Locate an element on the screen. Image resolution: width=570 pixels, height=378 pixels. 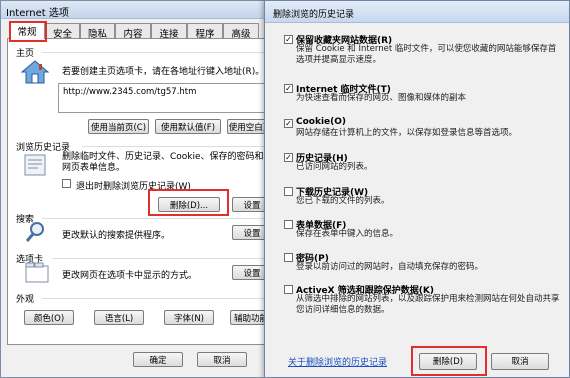
dialog-title-bar: 删除浏览的历史记录 is located at coordinates (417, 12).